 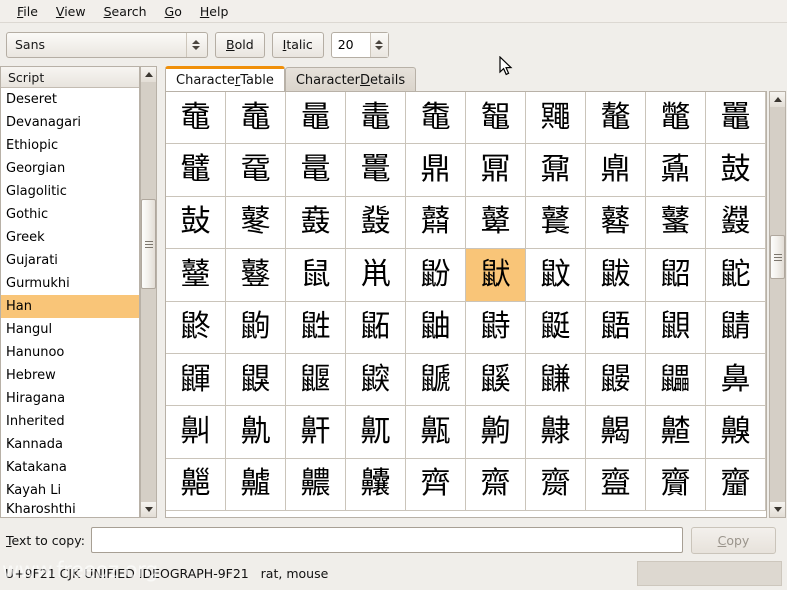 What do you see at coordinates (676, 485) in the screenshot?
I see `character-cell: 齎` at bounding box center [676, 485].